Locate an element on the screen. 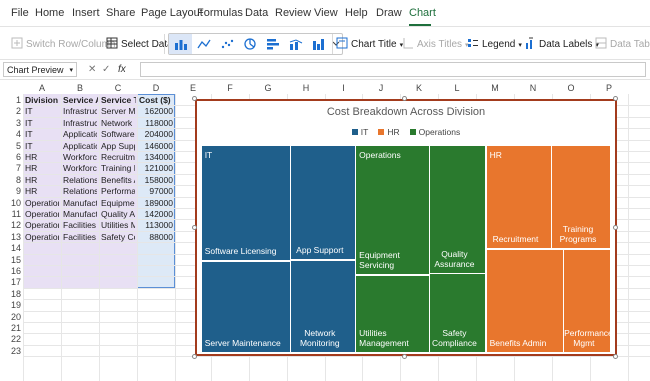 The height and width of the screenshot is (381, 650). header-cell: Division is located at coordinates (42, 100).